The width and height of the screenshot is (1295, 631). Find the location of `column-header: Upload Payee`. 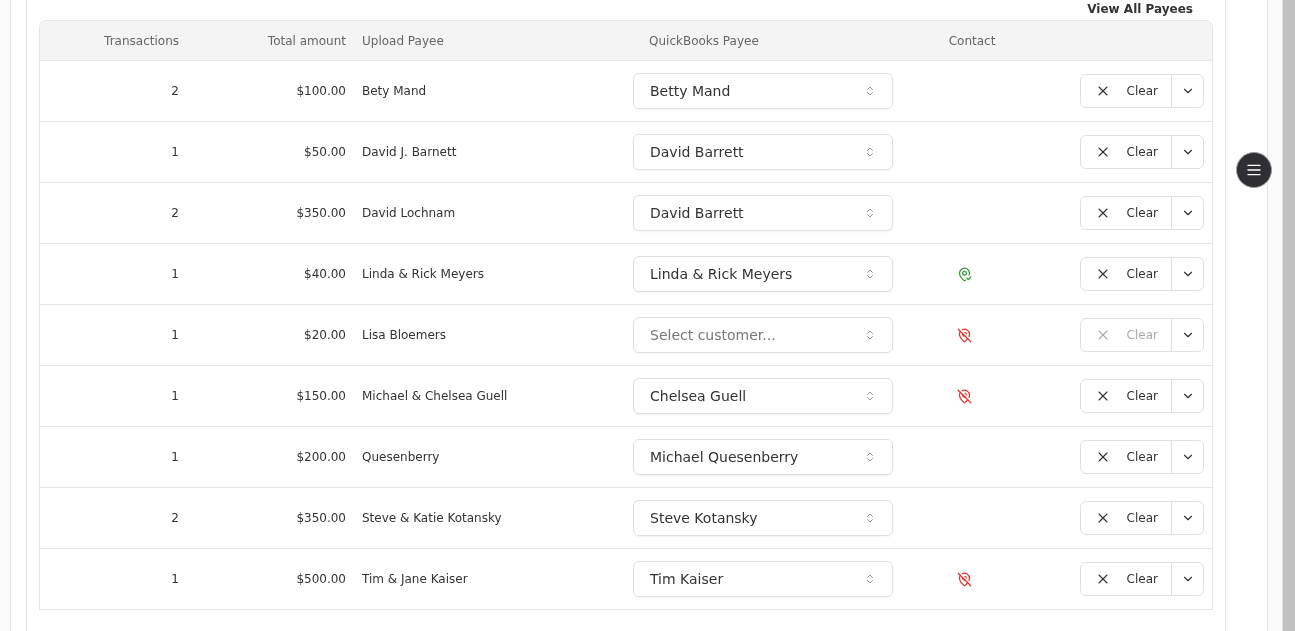

column-header: Upload Payee is located at coordinates (403, 40).